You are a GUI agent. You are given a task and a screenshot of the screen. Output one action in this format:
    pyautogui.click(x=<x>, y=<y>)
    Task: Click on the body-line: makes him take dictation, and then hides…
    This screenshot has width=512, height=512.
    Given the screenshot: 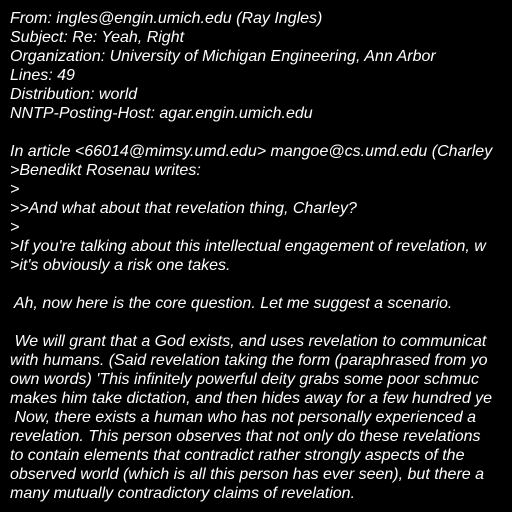 What is the action you would take?
    pyautogui.click(x=251, y=398)
    